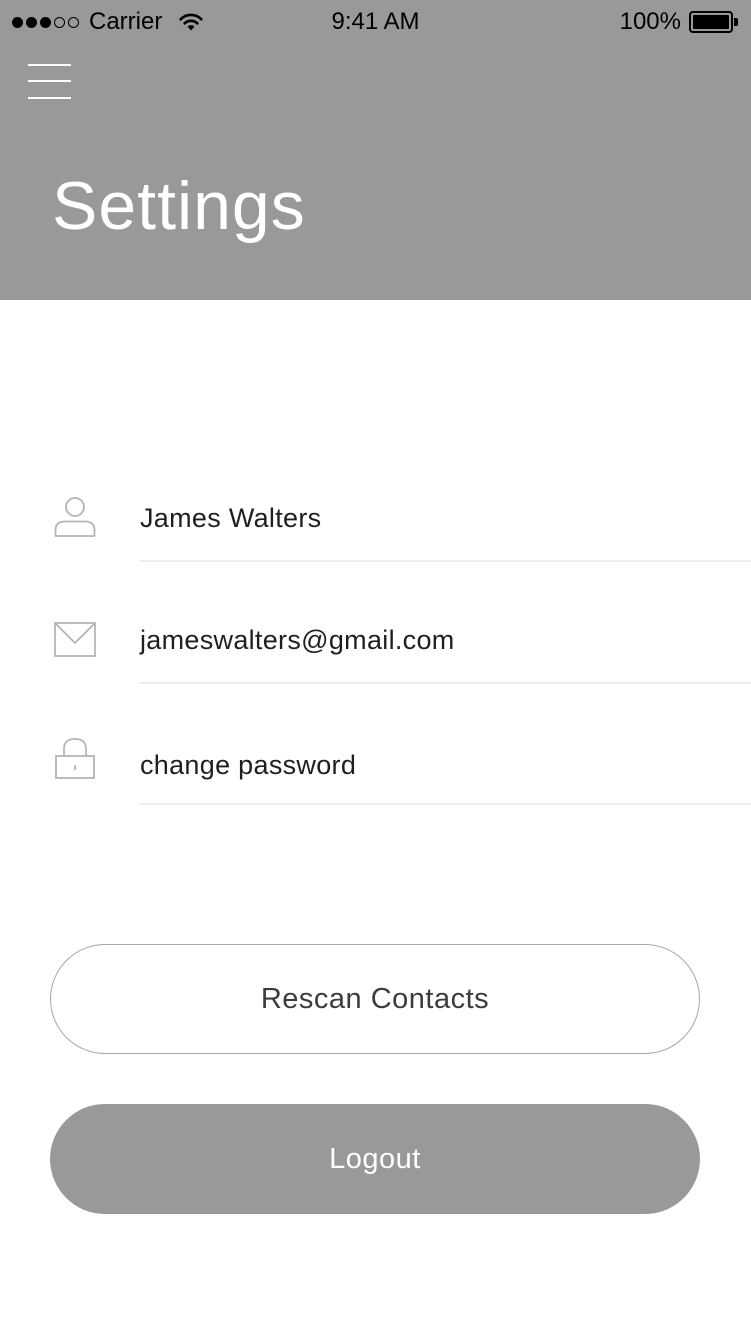 This screenshot has height=1334, width=751. Describe the element at coordinates (50, 82) in the screenshot. I see `hamburger-menu-icon` at that location.